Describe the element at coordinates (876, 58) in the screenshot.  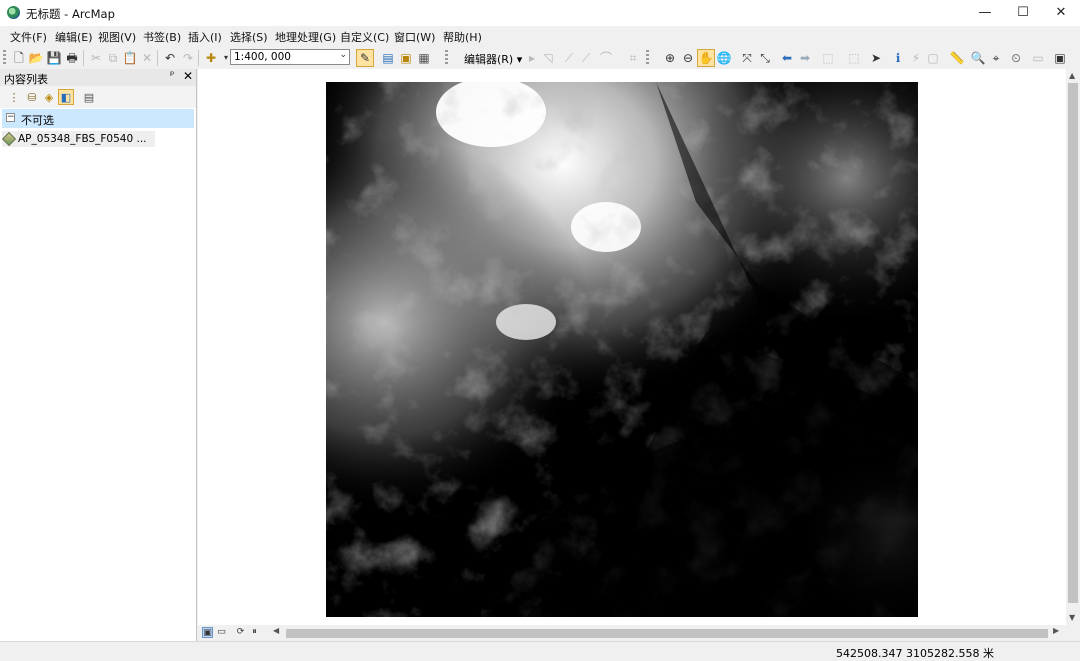
I see `select-elements-icon: ➤` at that location.